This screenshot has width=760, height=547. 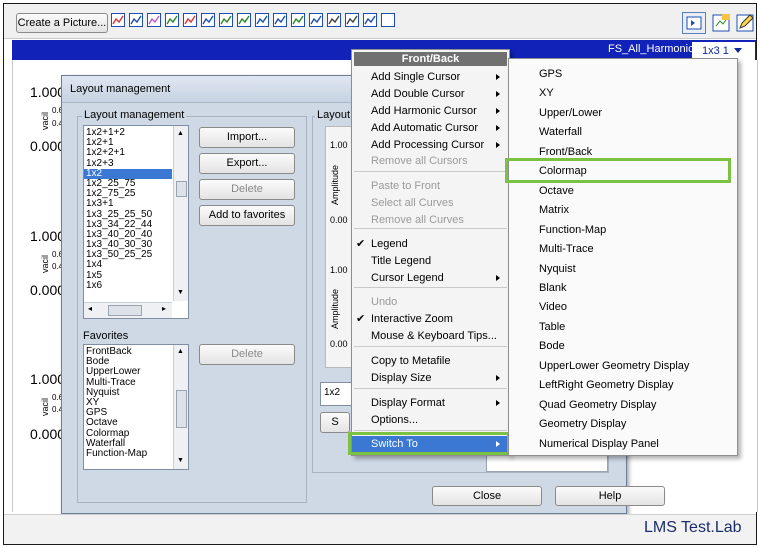 What do you see at coordinates (370, 20) in the screenshot?
I see `cursor-icon` at bounding box center [370, 20].